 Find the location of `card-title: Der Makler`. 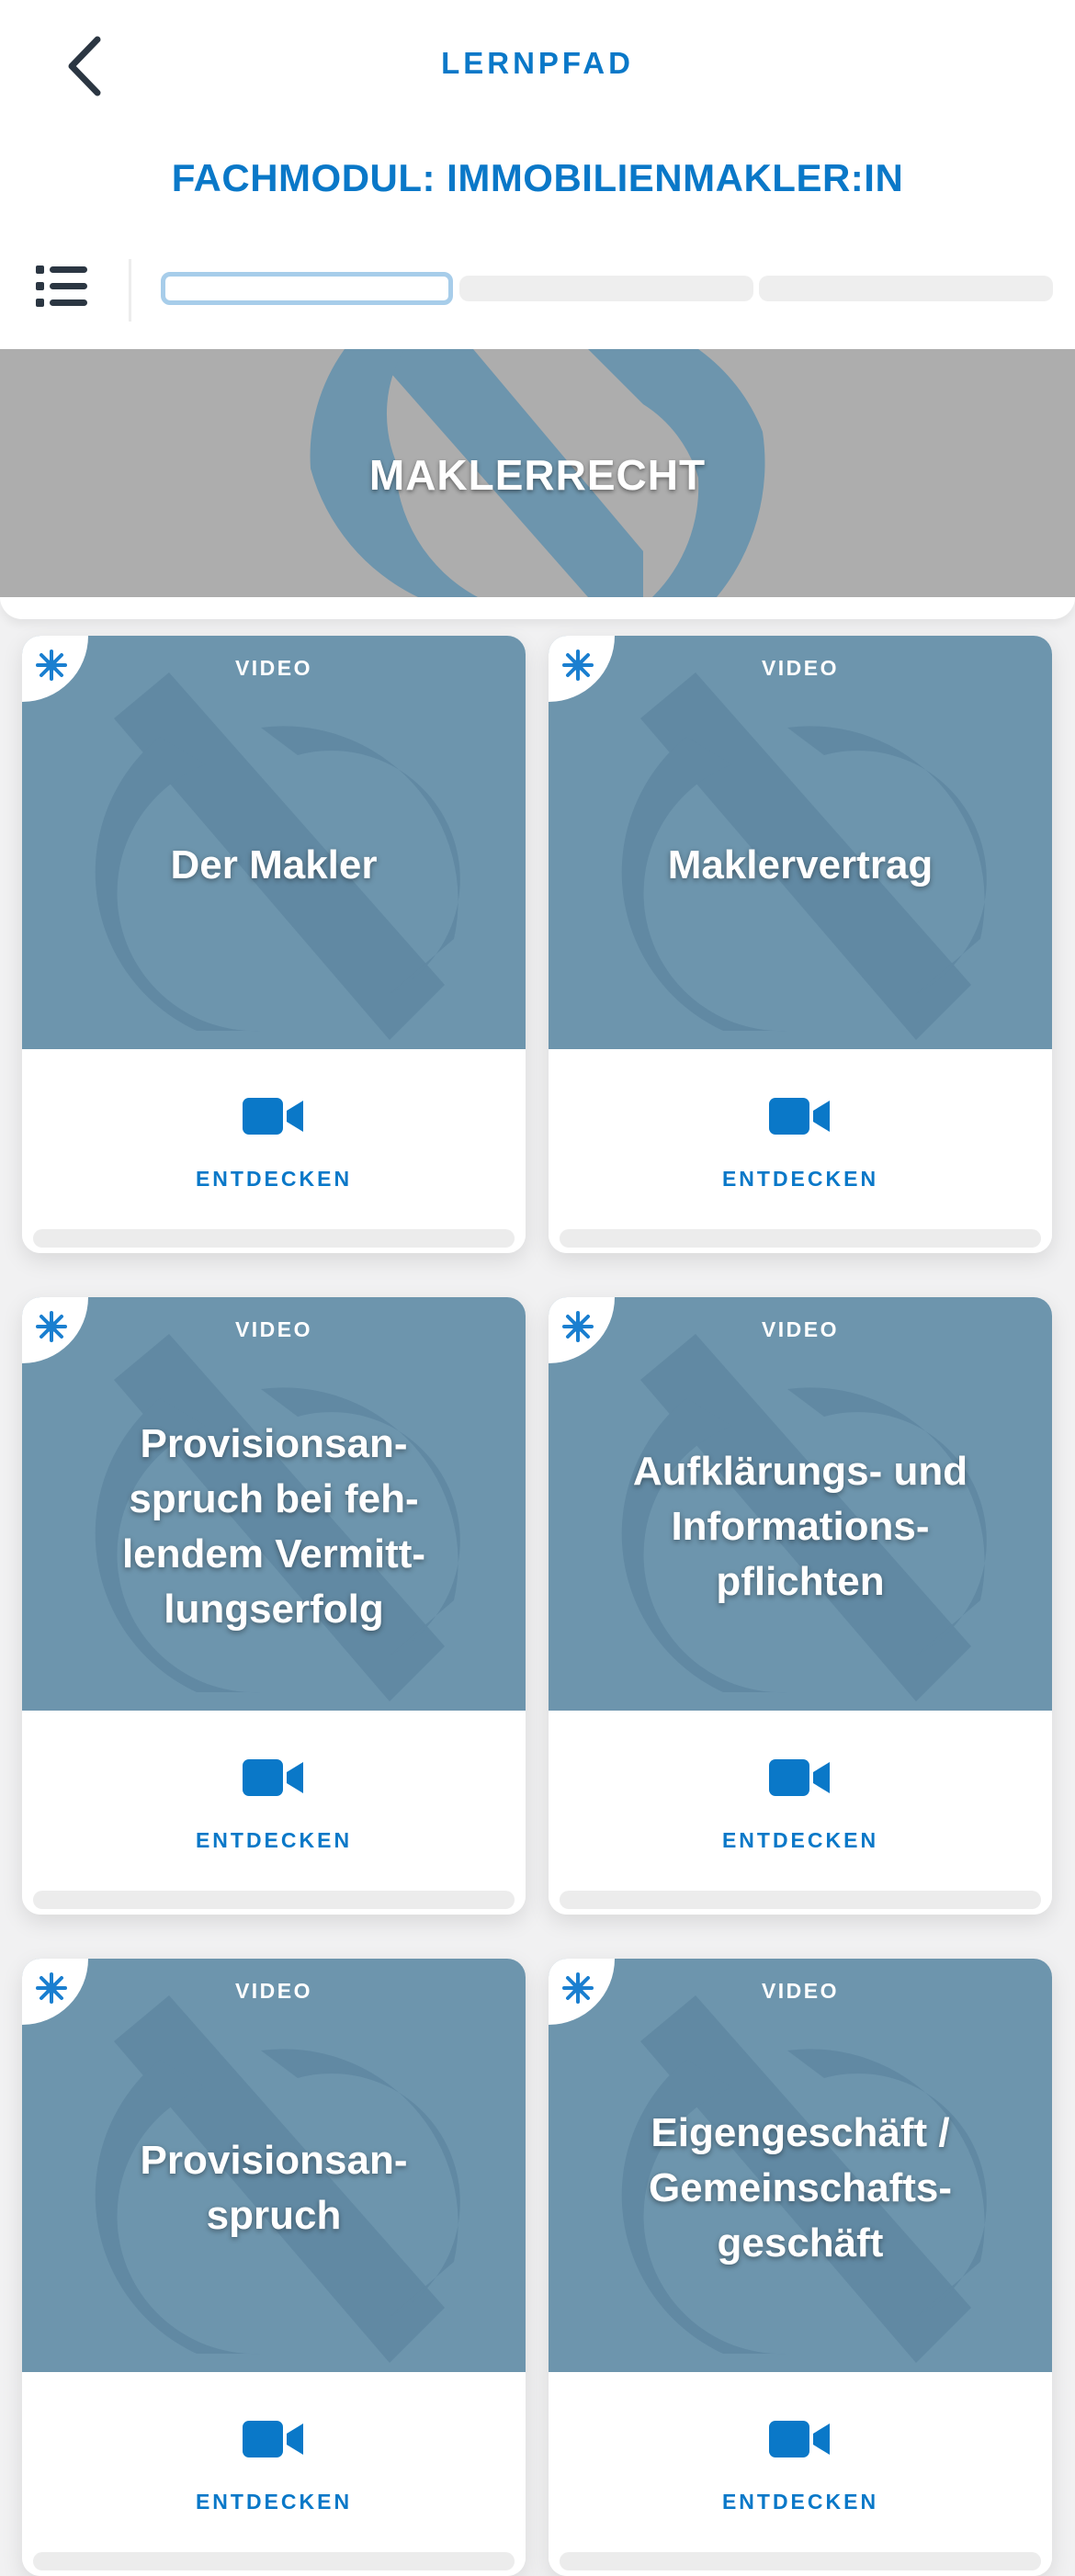

card-title: Der Makler is located at coordinates (274, 864).